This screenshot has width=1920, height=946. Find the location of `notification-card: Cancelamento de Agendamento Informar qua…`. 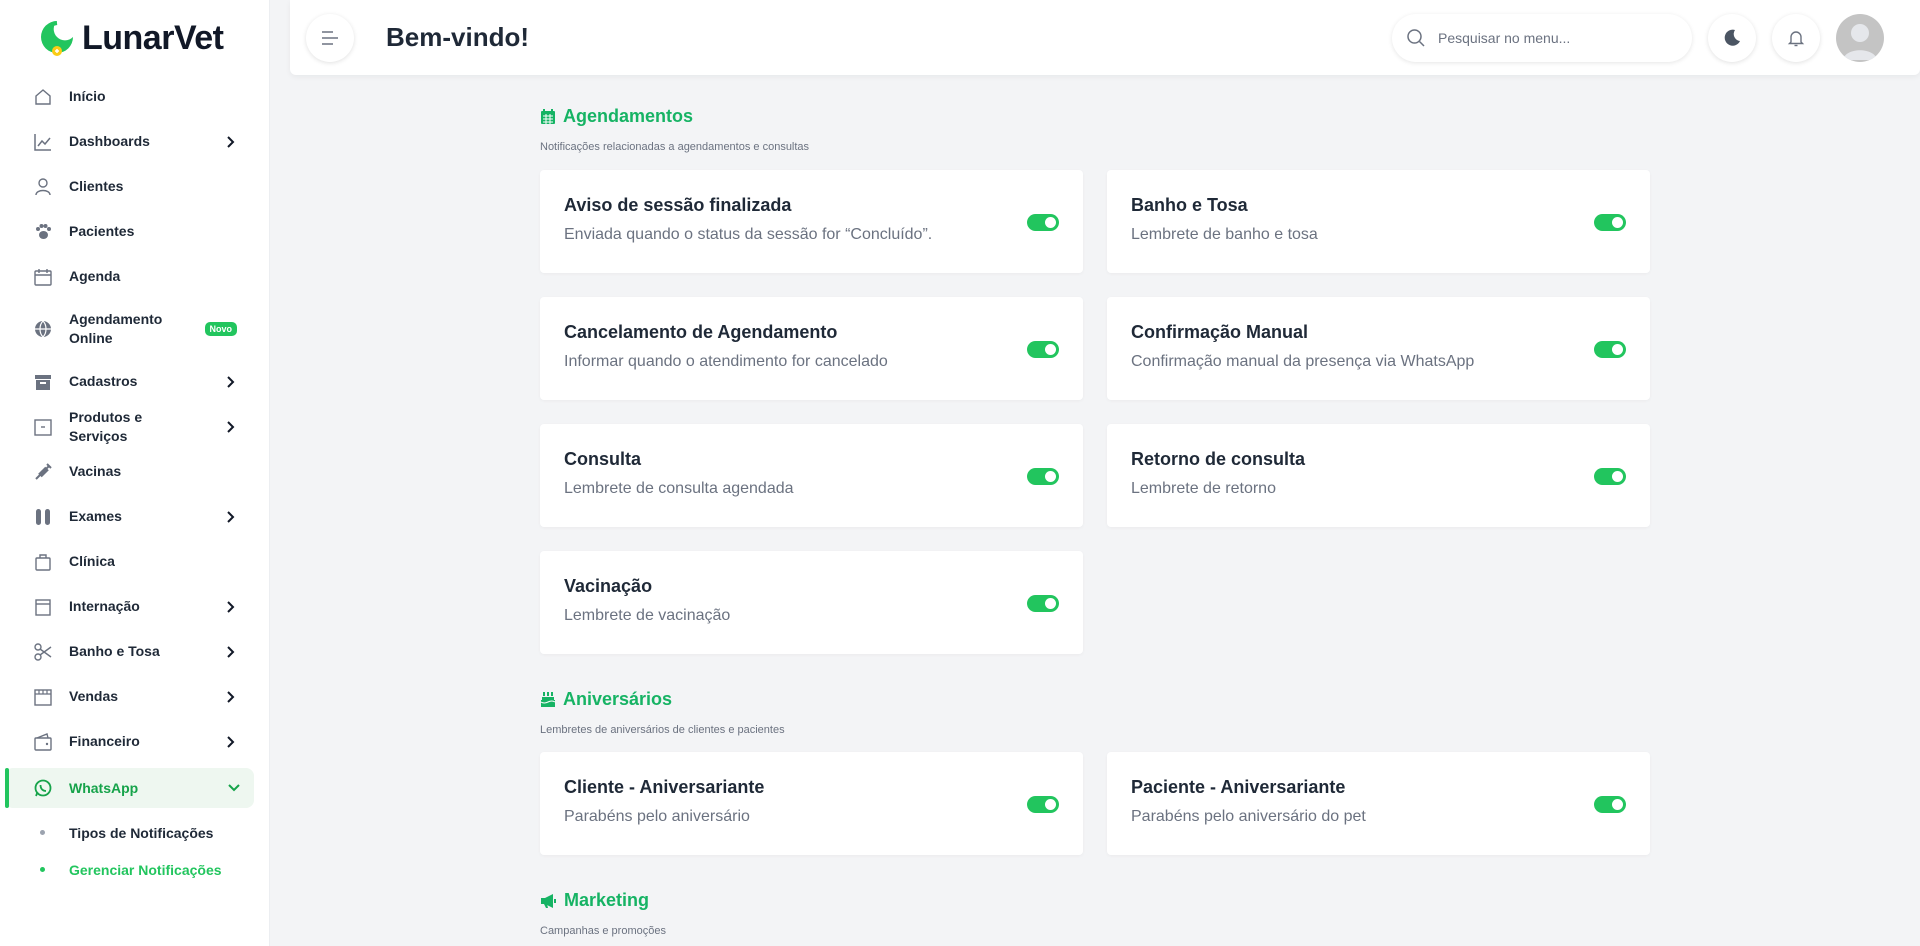

notification-card: Cancelamento de Agendamento Informar qua… is located at coordinates (811, 348).